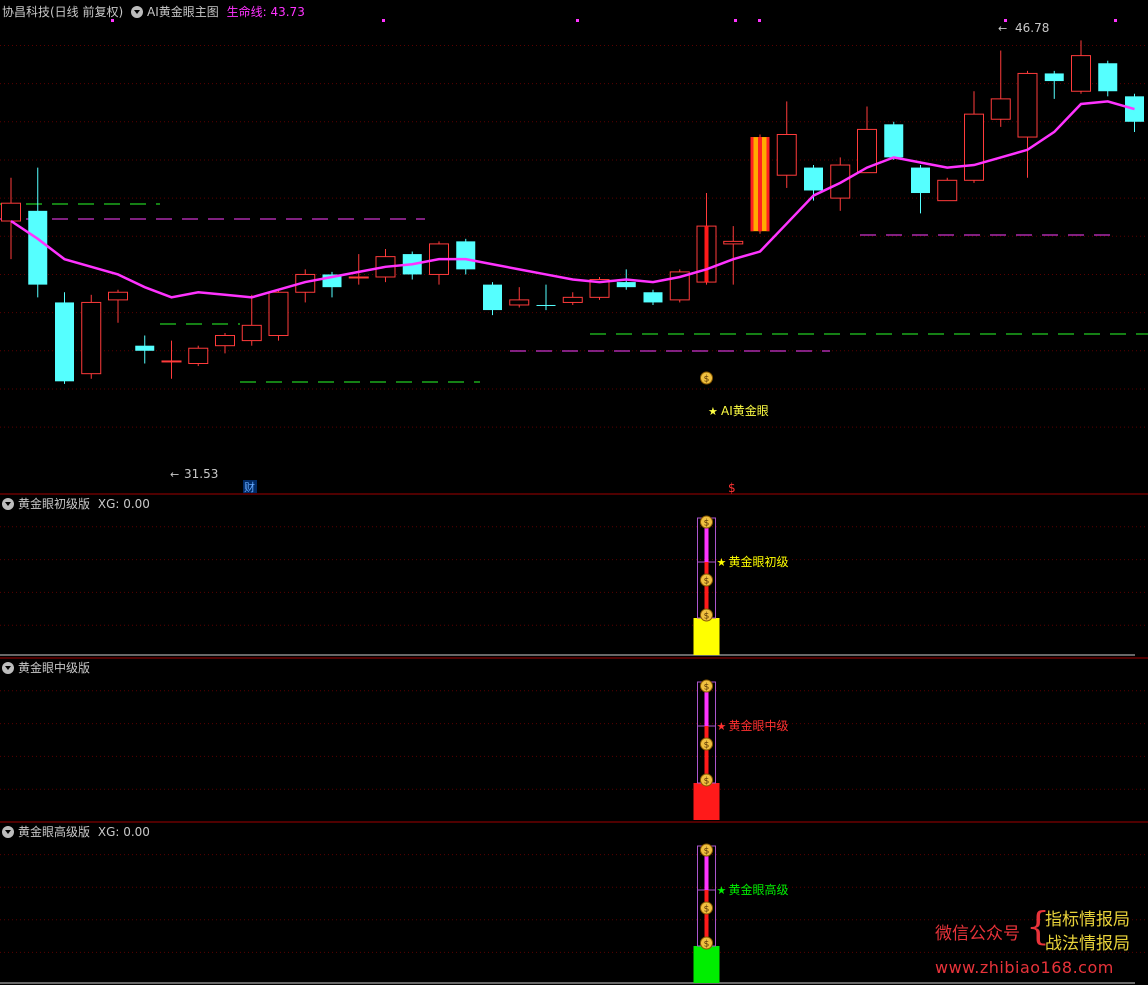 The height and width of the screenshot is (985, 1148). I want to click on panel2-title: 黄金眼中级版, so click(54, 668).